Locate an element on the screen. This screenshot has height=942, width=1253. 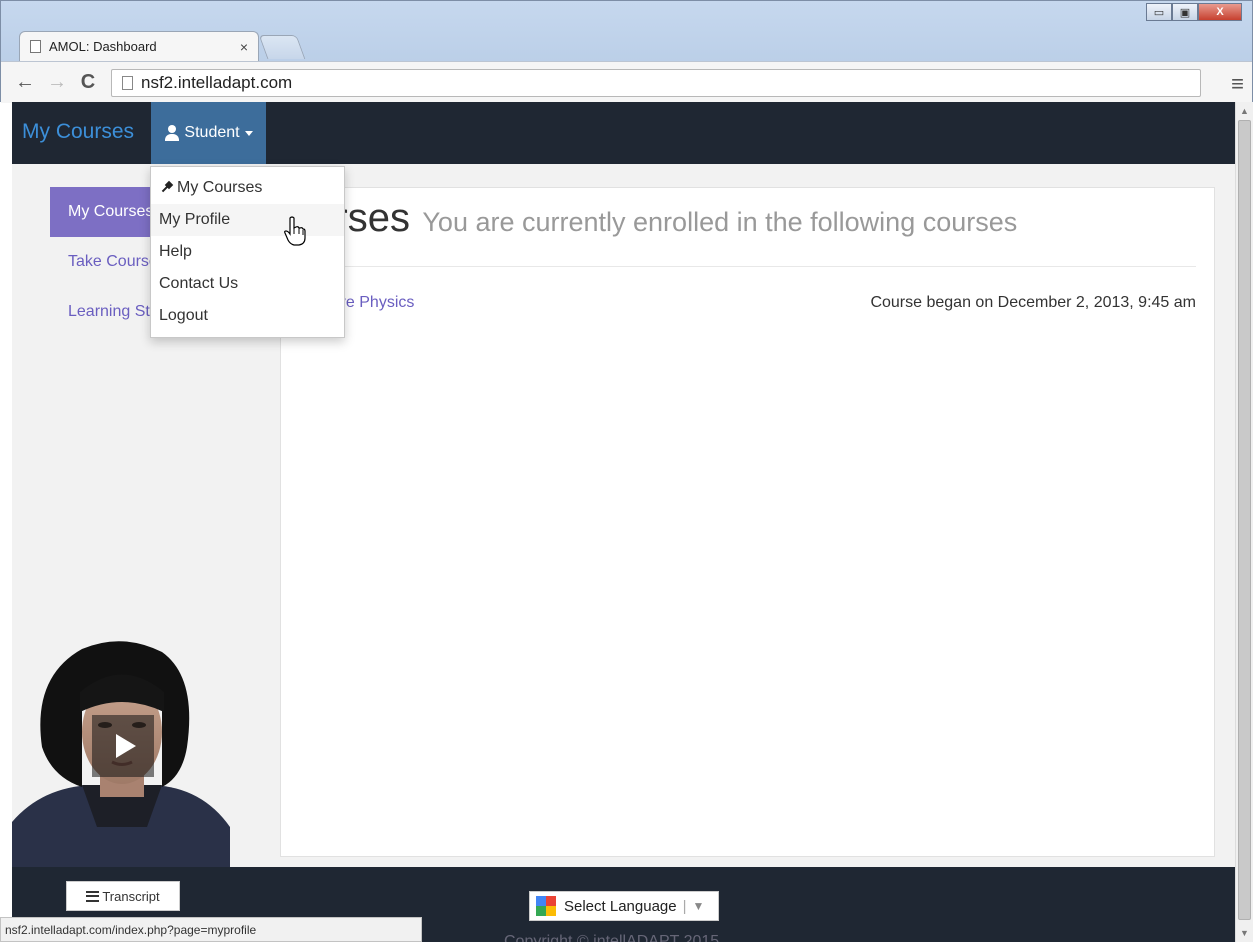
transcript-button: Transcript is located at coordinates (123, 896).